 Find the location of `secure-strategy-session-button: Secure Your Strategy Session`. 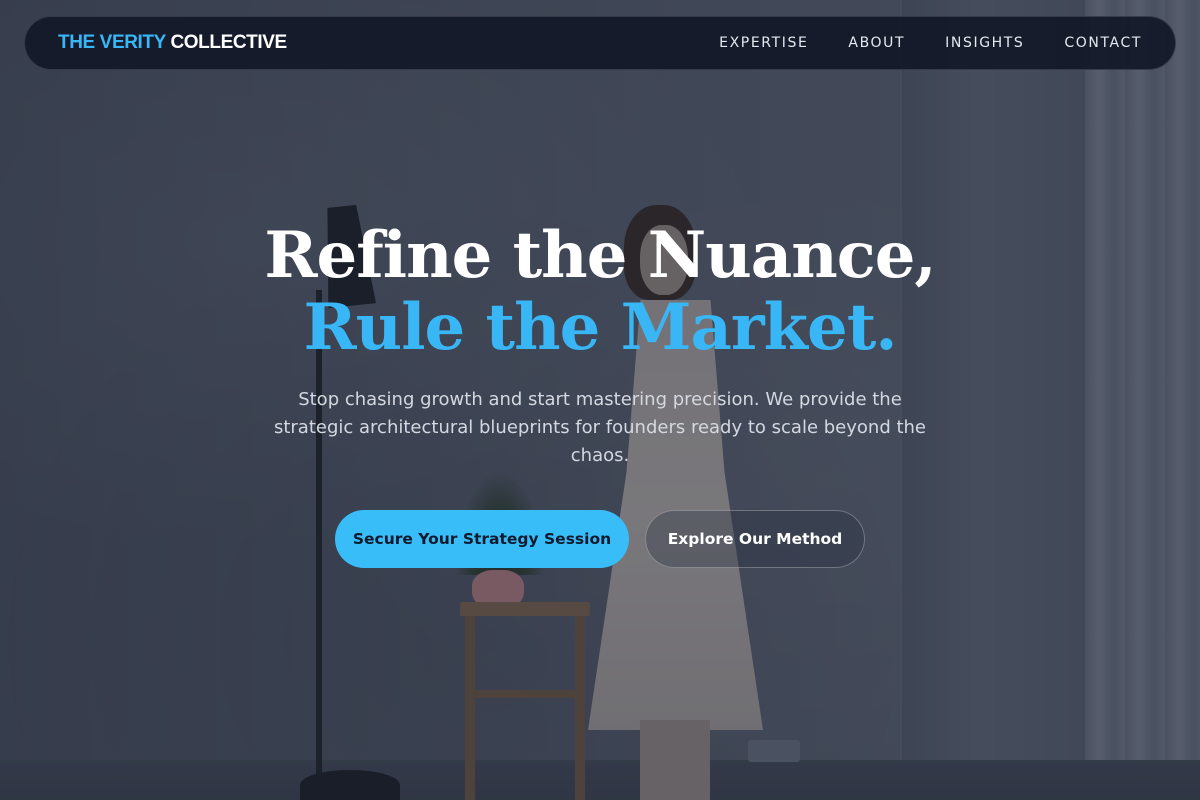

secure-strategy-session-button: Secure Your Strategy Session is located at coordinates (482, 539).